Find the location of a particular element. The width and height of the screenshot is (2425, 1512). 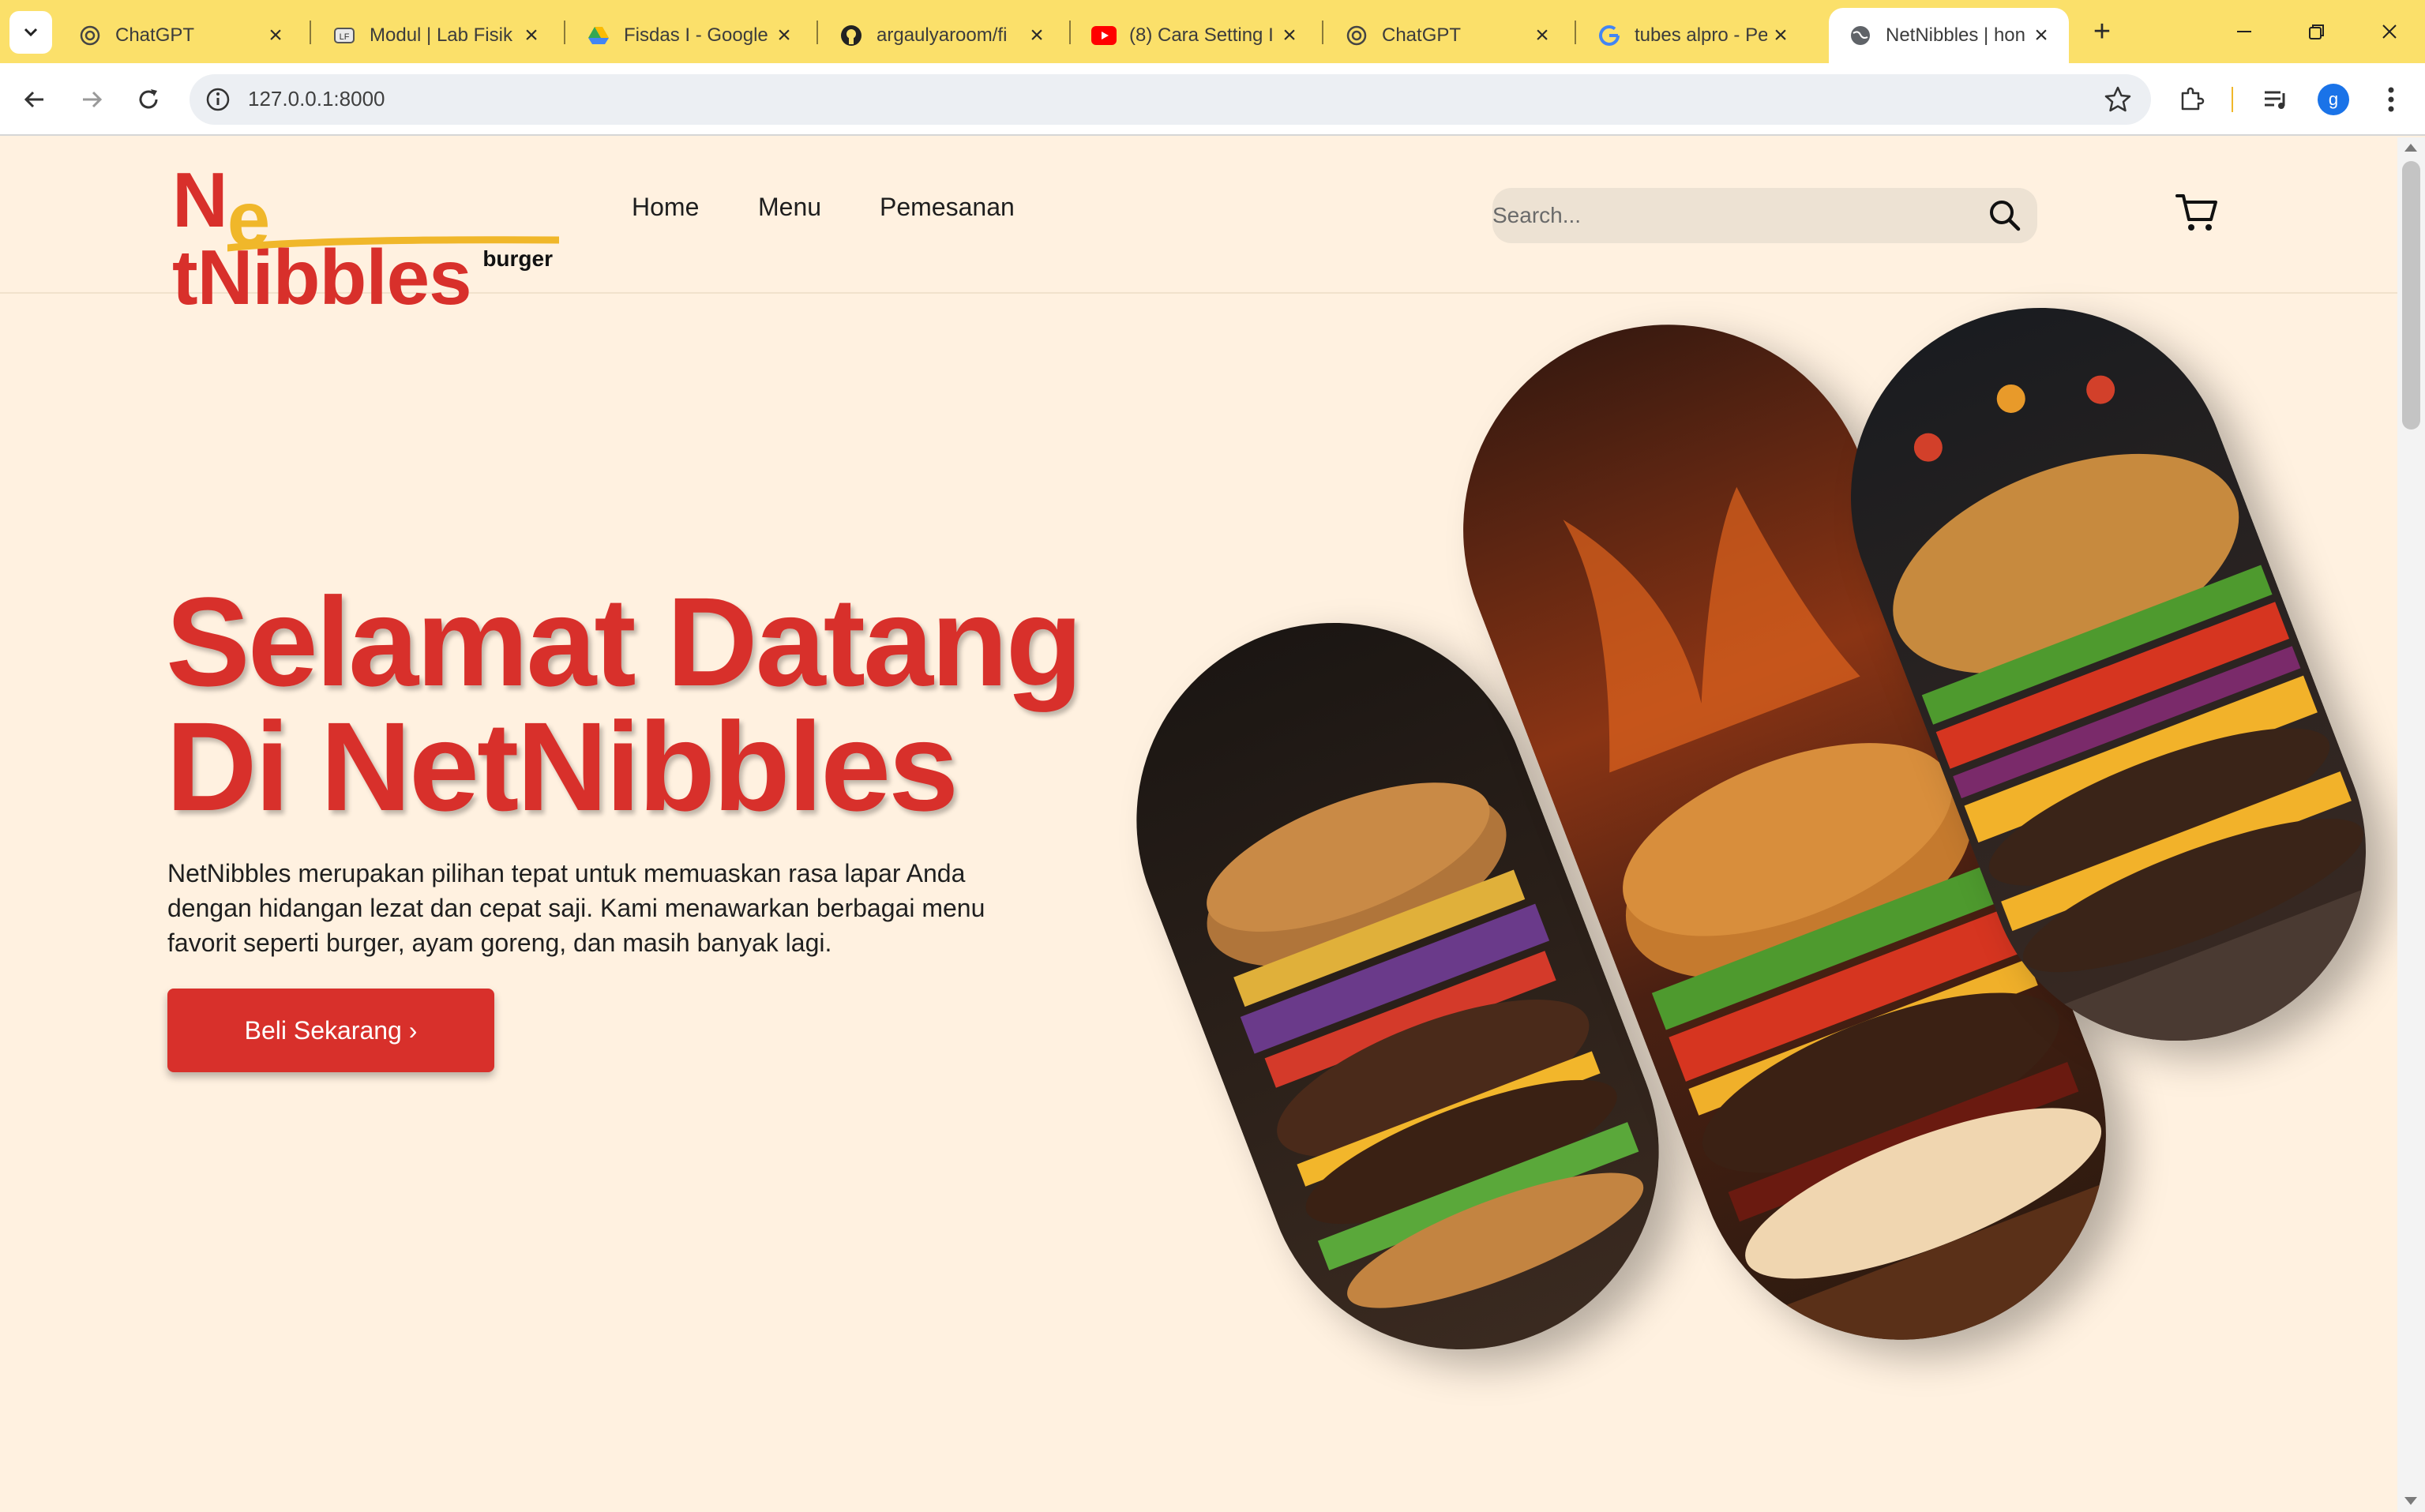

nav-home: Home is located at coordinates (665, 208).